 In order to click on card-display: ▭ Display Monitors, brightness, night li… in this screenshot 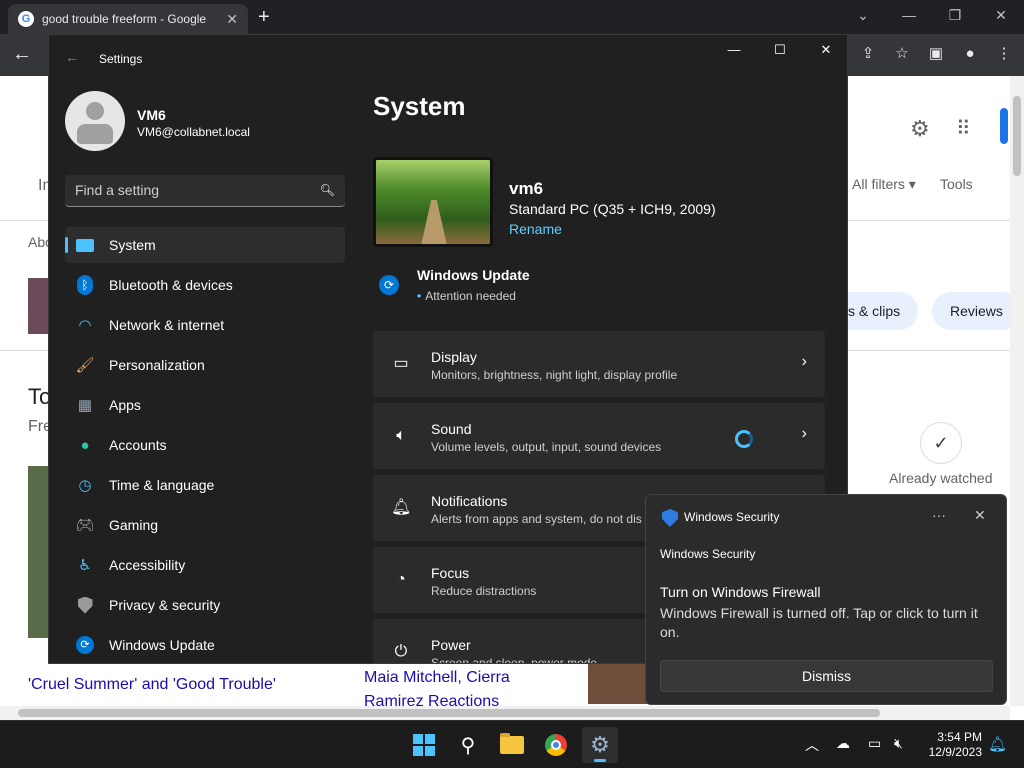, I will do `click(599, 364)`.